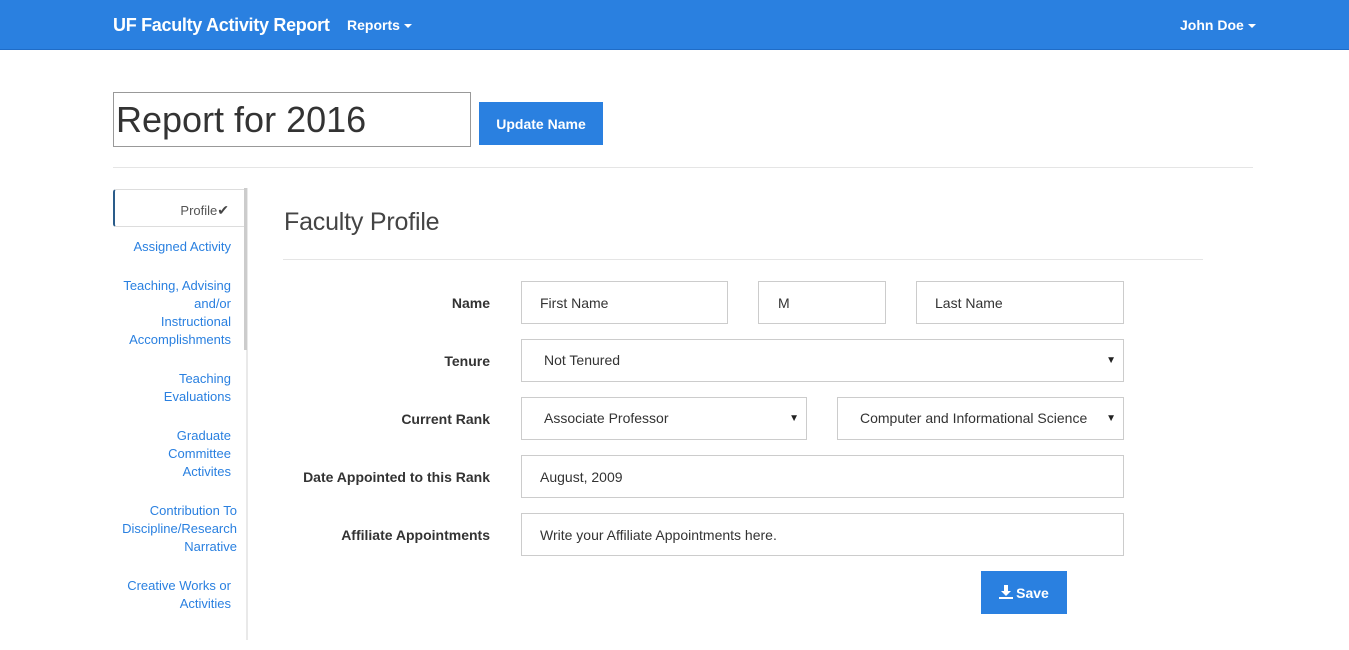  I want to click on section-title: Faculty Profile, so click(362, 222).